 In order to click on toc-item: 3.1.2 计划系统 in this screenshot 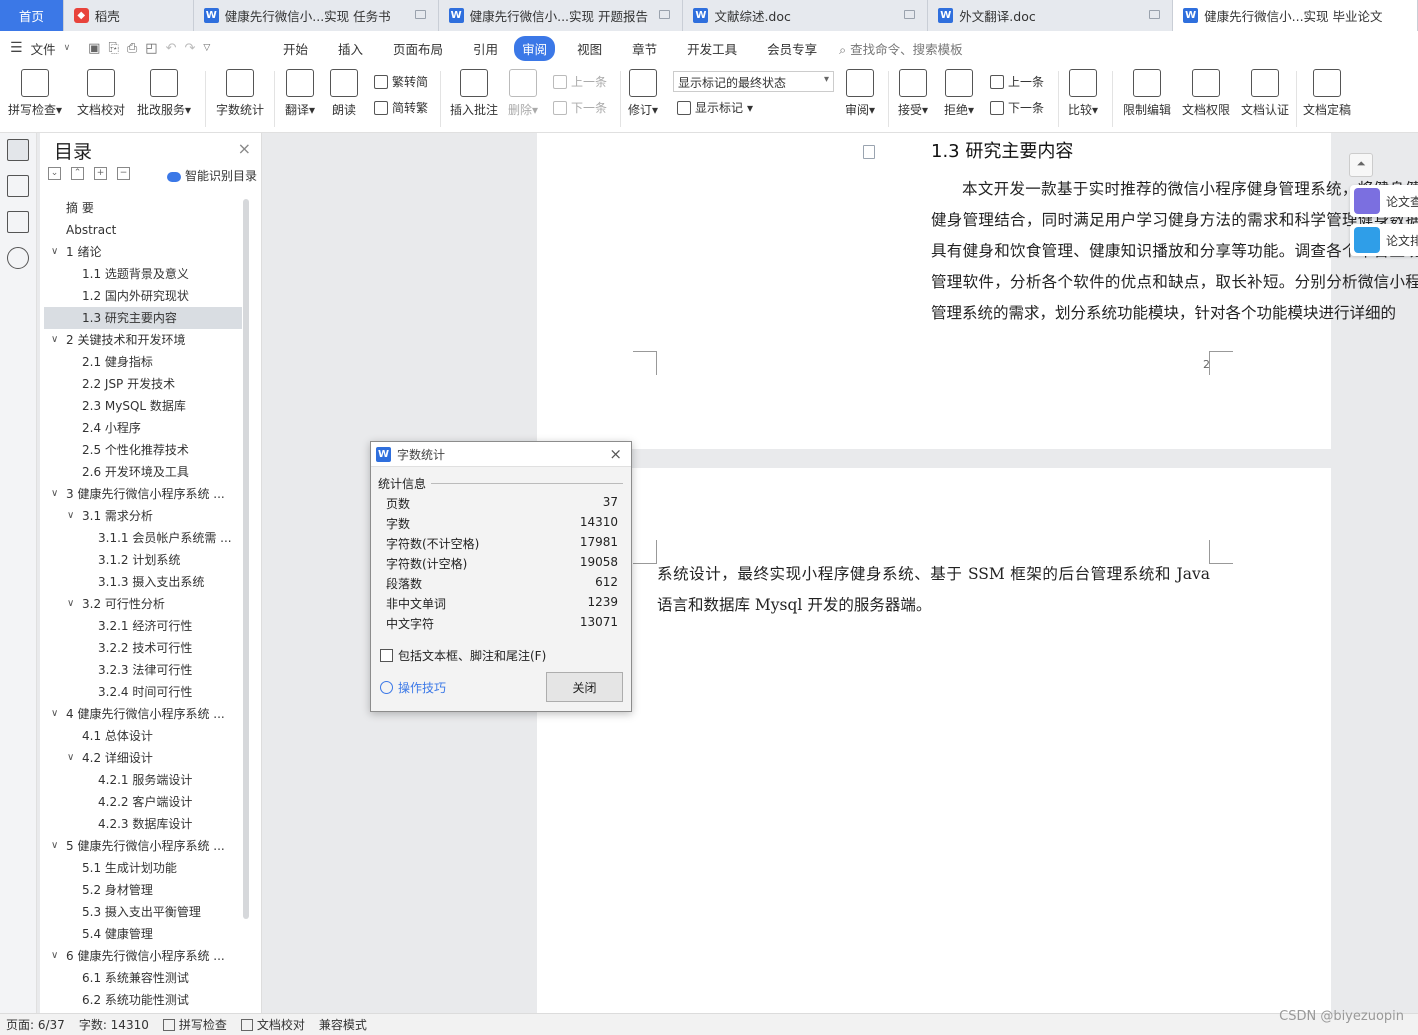, I will do `click(143, 560)`.